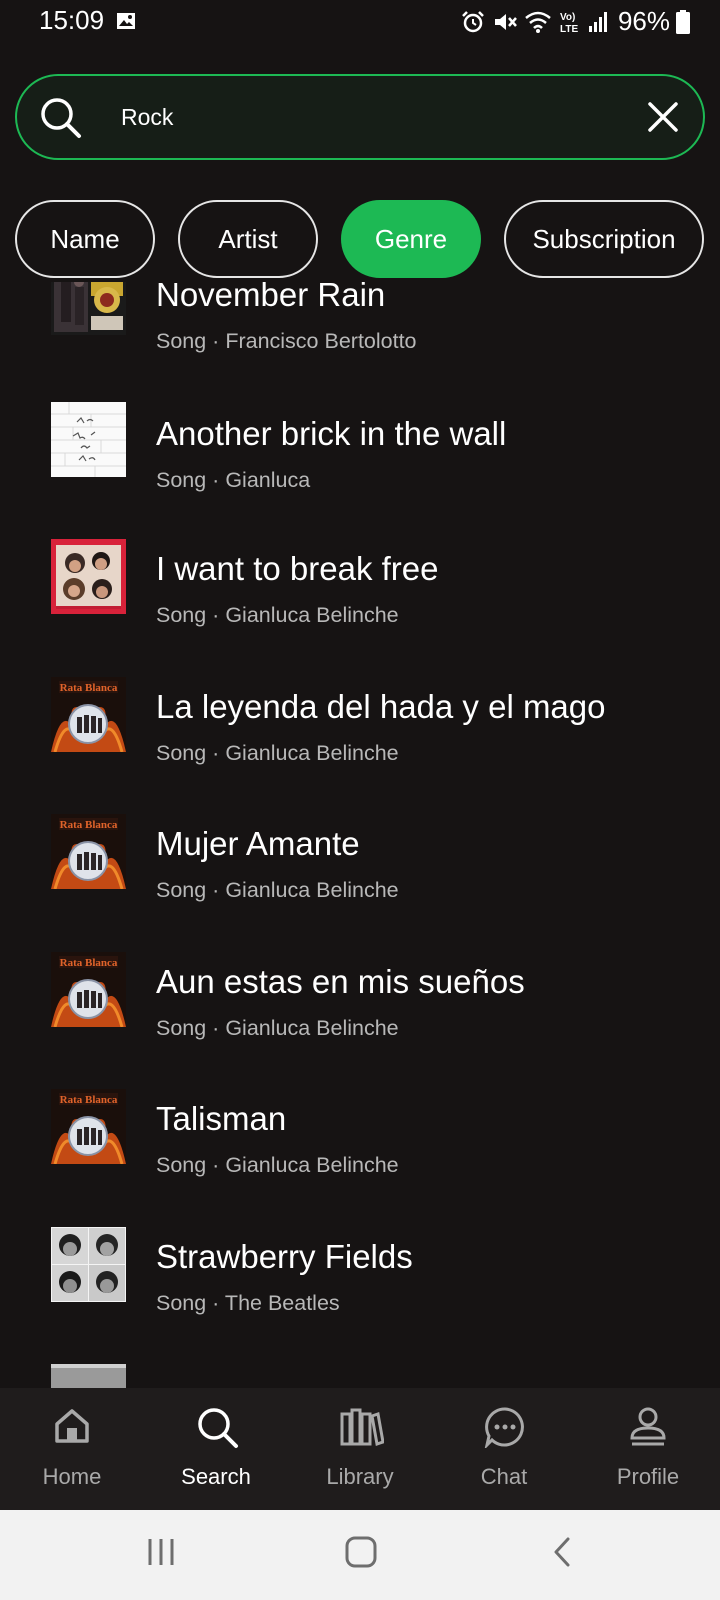 The width and height of the screenshot is (720, 1600). I want to click on nav-profile: Profile, so click(648, 1449).